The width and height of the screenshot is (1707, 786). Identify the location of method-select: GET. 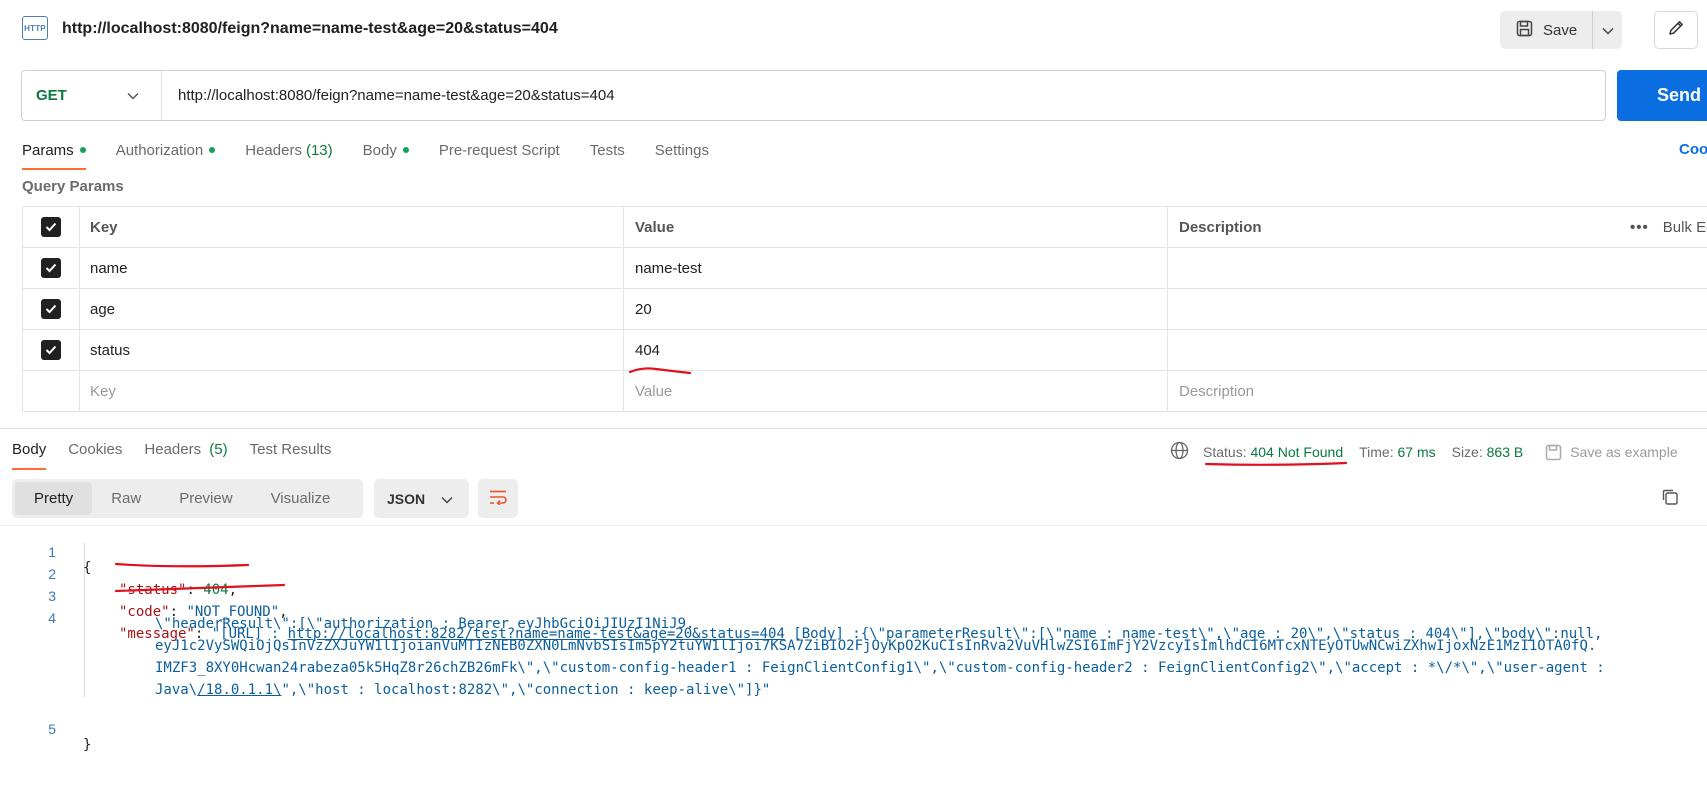
(92, 95).